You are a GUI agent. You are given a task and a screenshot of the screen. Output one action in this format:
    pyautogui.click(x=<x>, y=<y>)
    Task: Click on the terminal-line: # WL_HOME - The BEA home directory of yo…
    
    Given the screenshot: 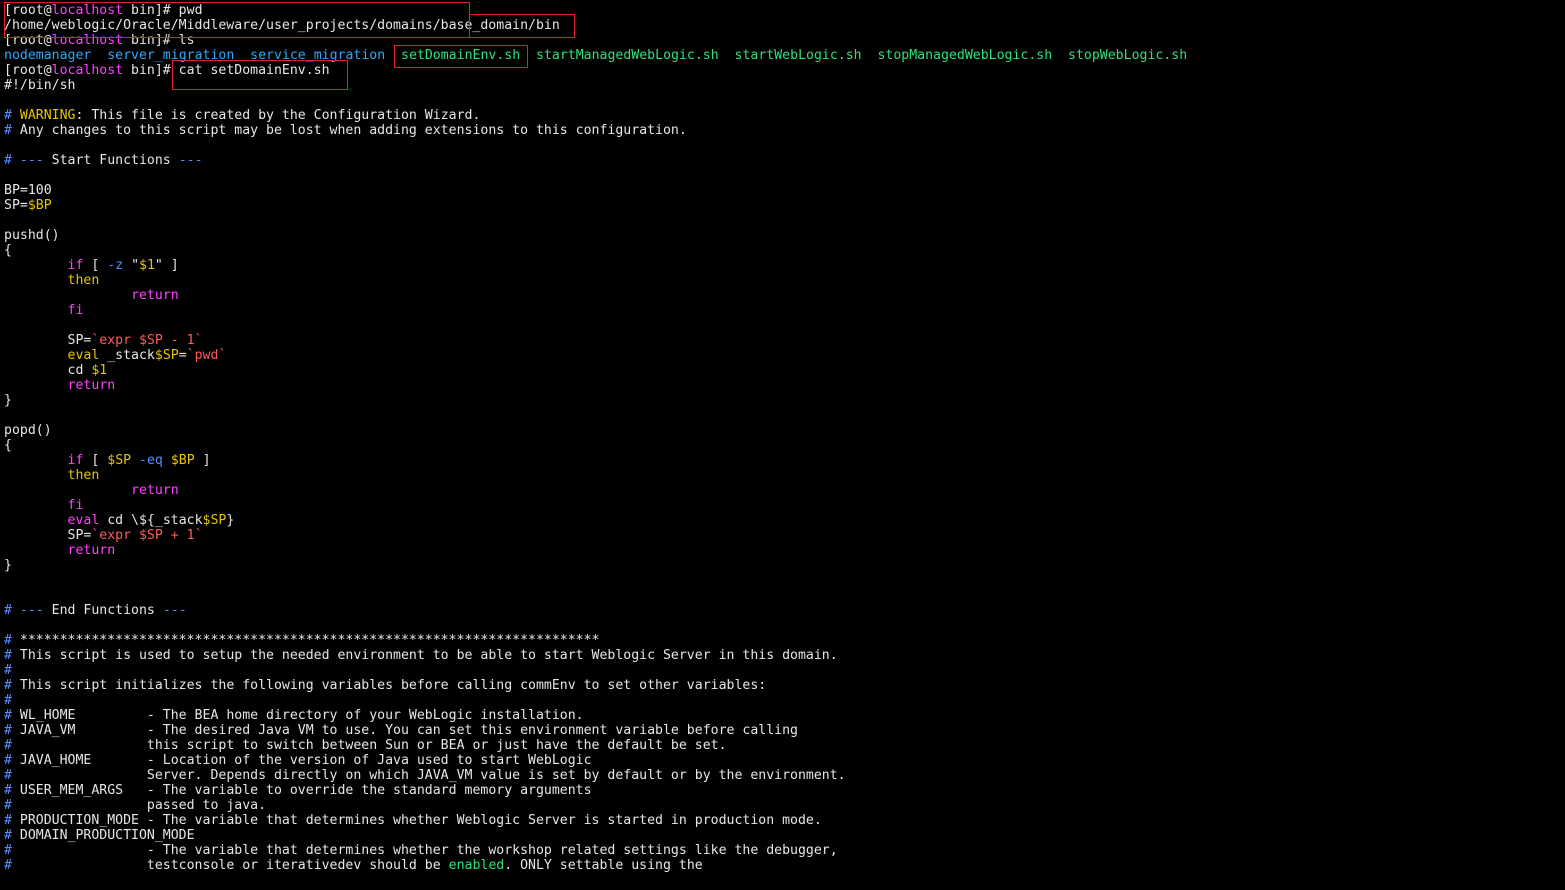 What is the action you would take?
    pyautogui.click(x=783, y=715)
    